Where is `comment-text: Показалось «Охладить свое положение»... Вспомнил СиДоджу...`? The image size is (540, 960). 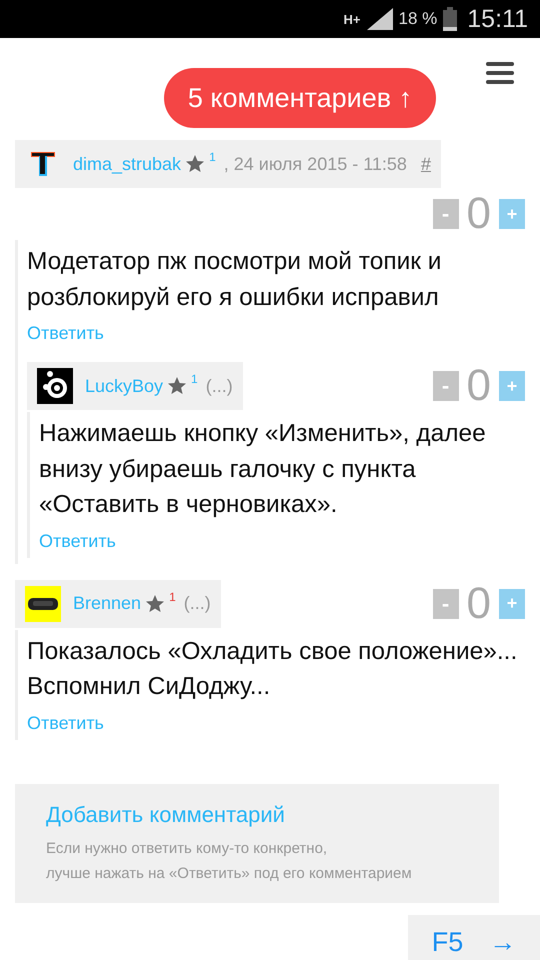
comment-text: Показалось «Охладить свое положение»... Вспомнил СиДоджу... is located at coordinates (272, 669).